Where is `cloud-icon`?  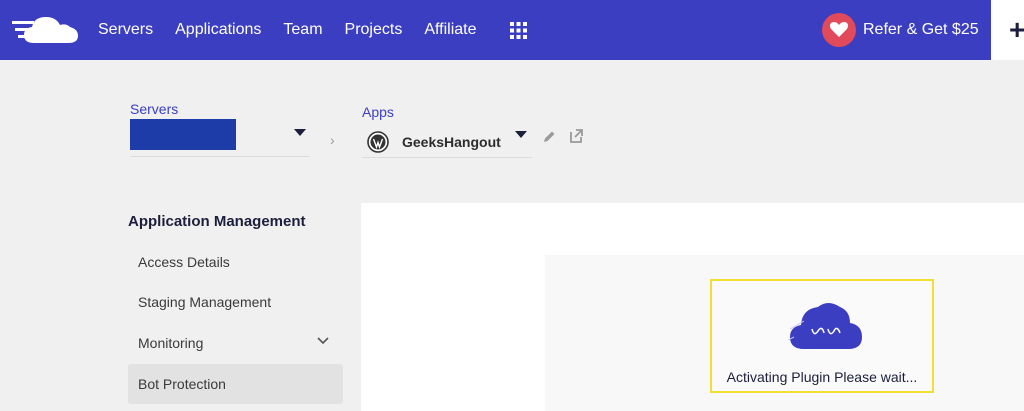 cloud-icon is located at coordinates (825, 326).